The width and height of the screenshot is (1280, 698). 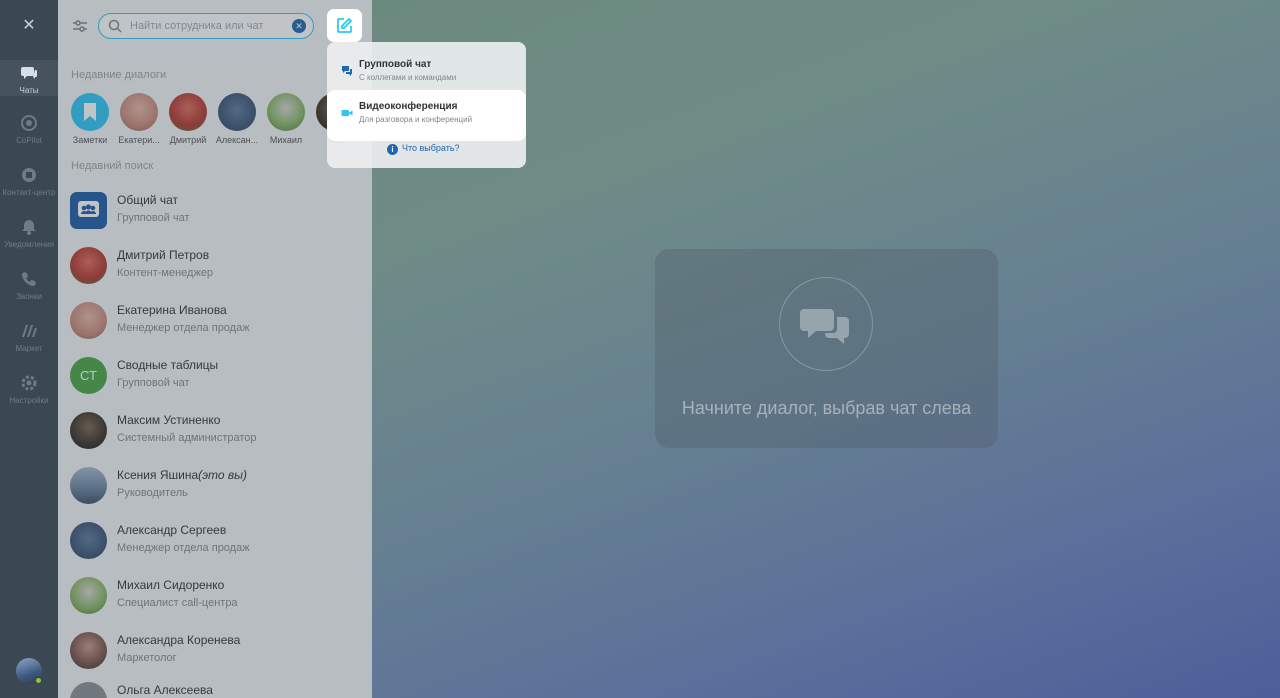 I want to click on phone-icon, so click(x=29, y=279).